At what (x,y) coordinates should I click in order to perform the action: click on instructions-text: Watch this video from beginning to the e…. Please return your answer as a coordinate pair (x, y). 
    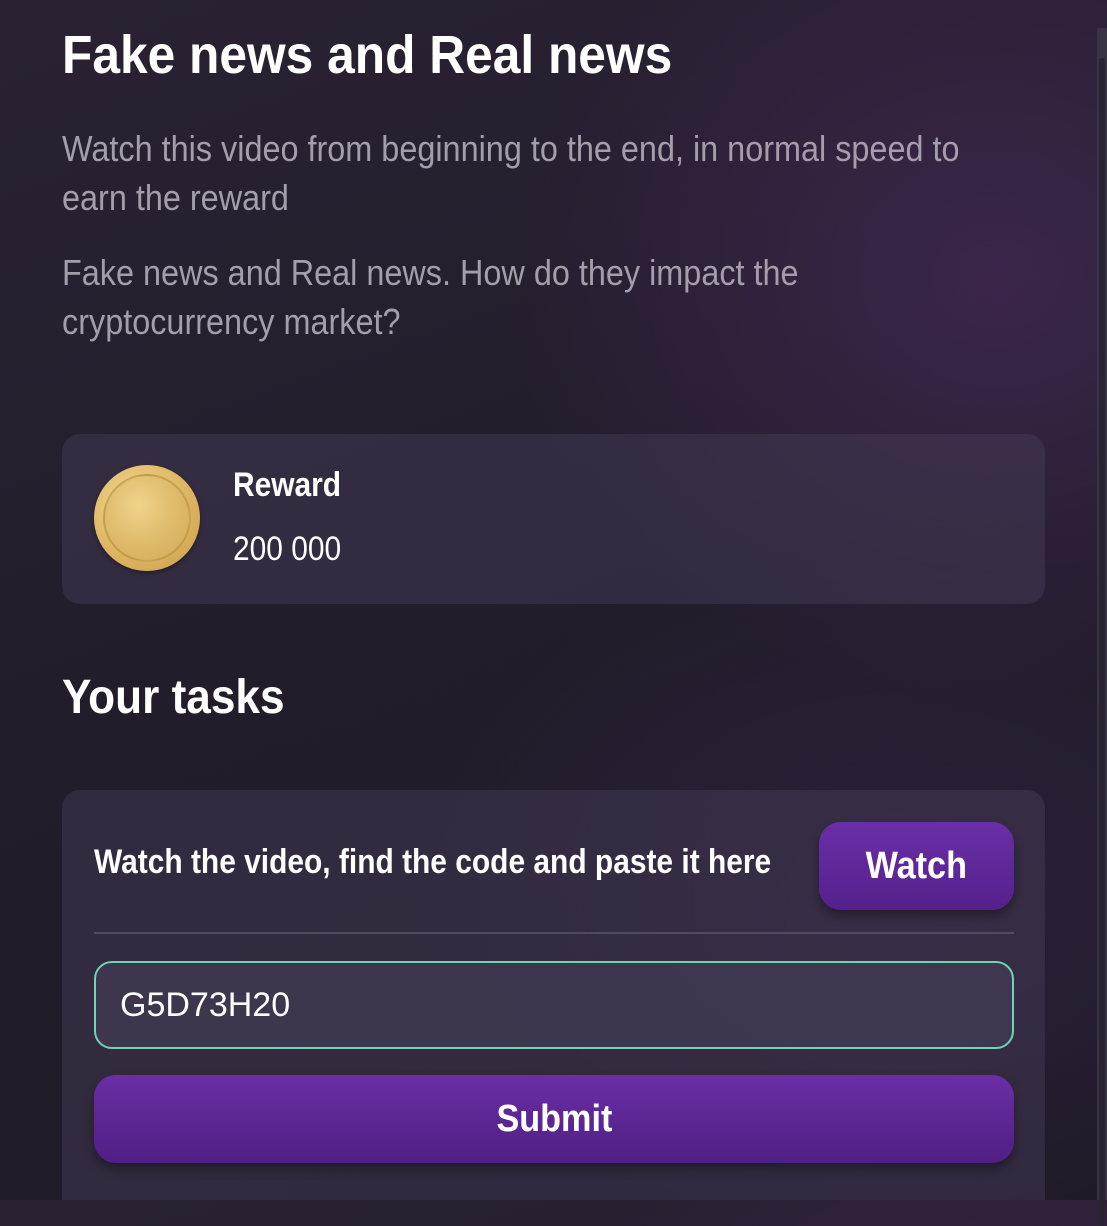
    Looking at the image, I should click on (511, 173).